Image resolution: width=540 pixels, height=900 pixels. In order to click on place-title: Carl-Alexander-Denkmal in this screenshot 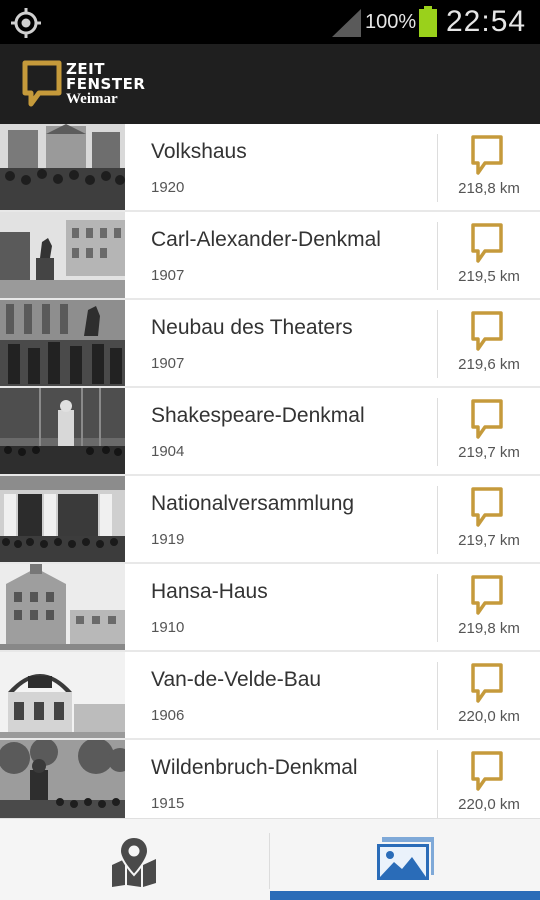, I will do `click(266, 239)`.